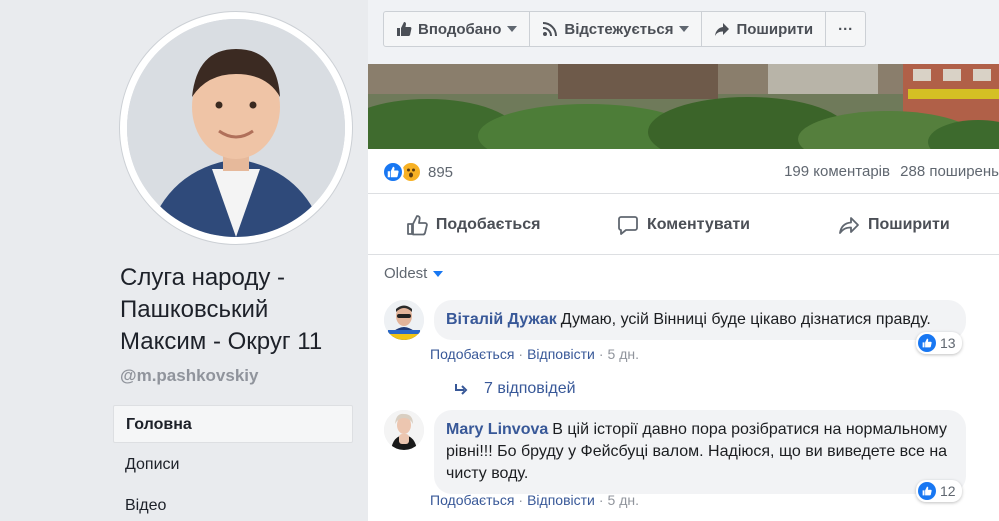 This screenshot has width=999, height=521. I want to click on replies-count: 7 відповідей, so click(530, 388).